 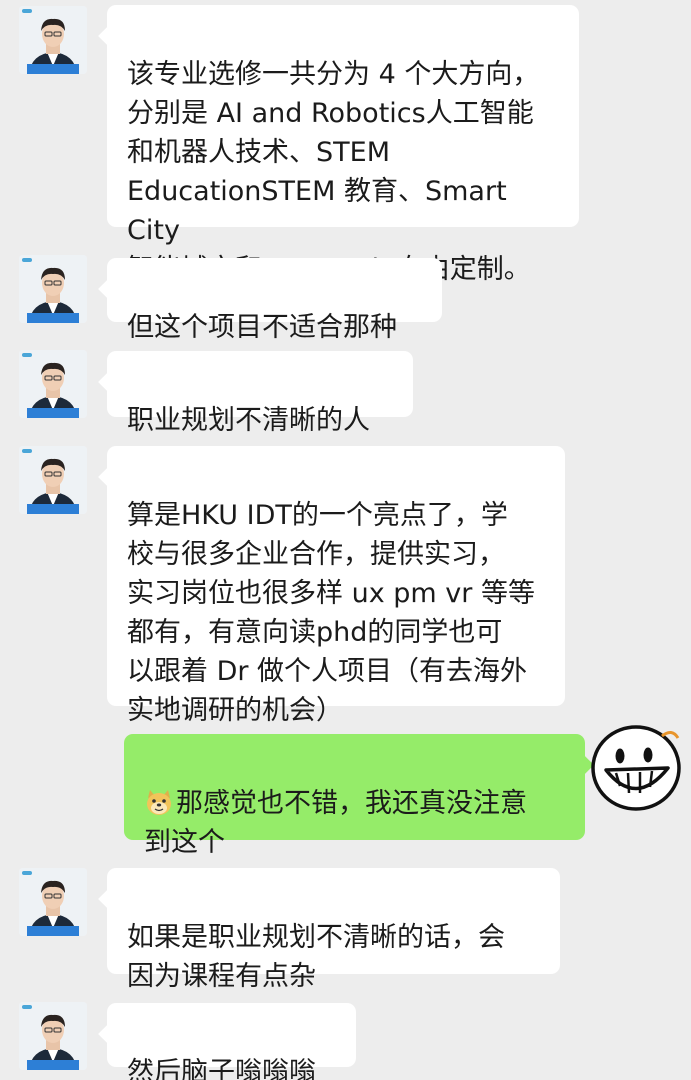 I want to click on grinning-face-doodle-icon, so click(x=636, y=768).